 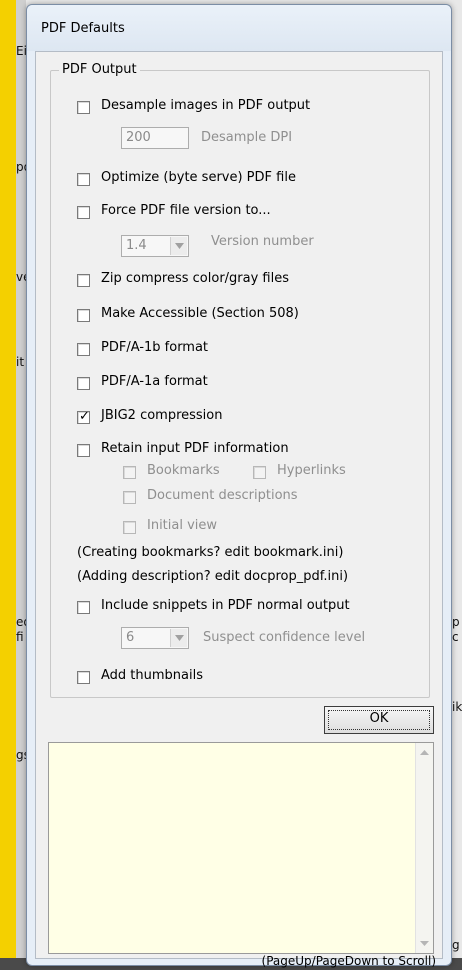 I want to click on checkmark-icon: ✓, so click(x=84, y=416).